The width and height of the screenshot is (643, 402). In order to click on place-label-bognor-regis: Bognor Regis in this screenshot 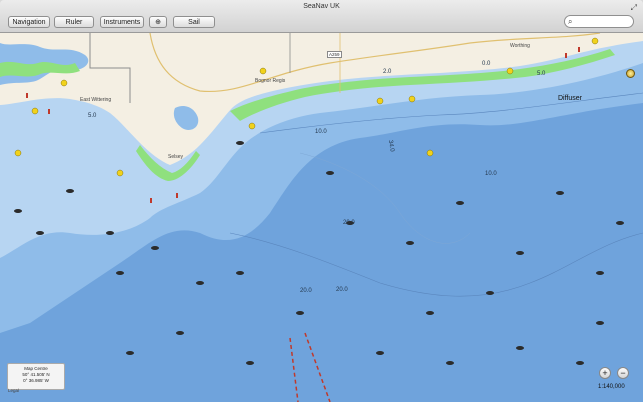, I will do `click(270, 81)`.